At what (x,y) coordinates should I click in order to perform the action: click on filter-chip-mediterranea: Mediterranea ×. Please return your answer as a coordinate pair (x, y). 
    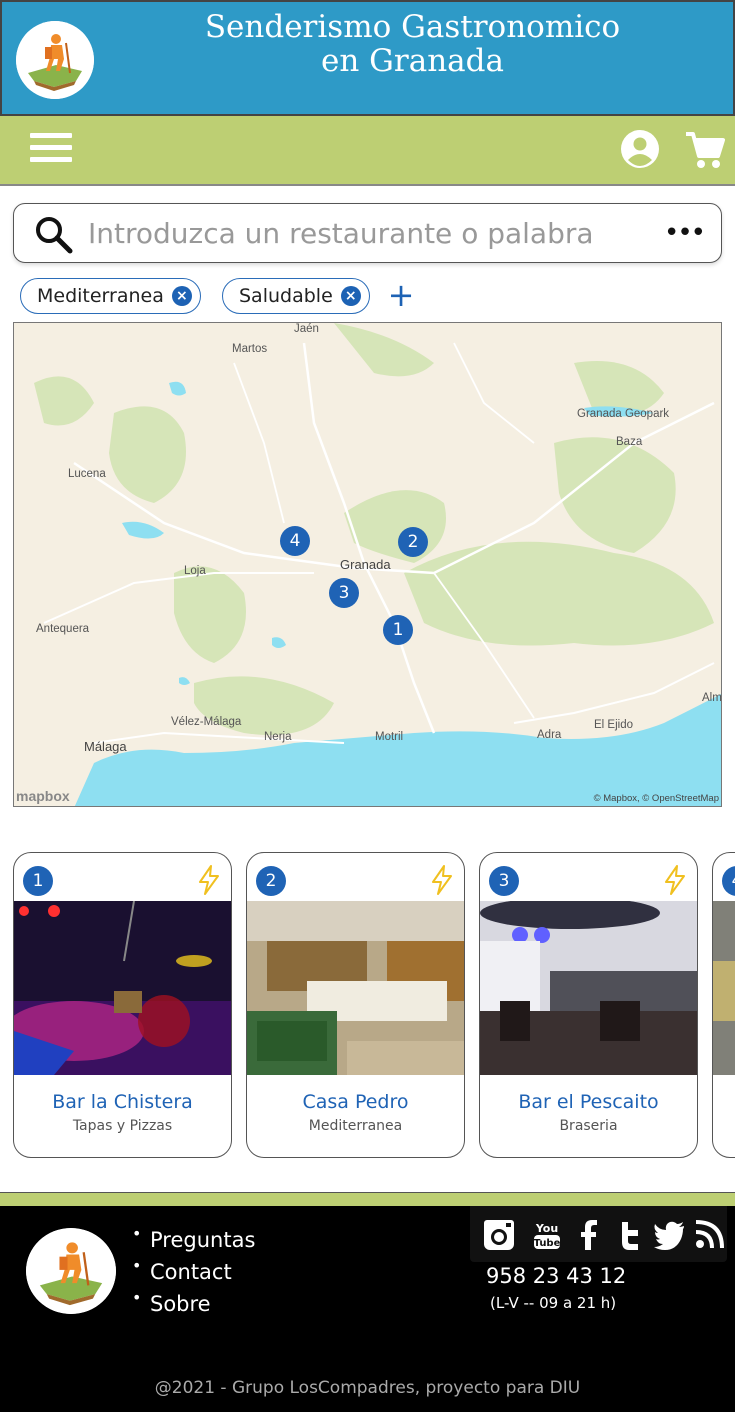
    Looking at the image, I should click on (110, 296).